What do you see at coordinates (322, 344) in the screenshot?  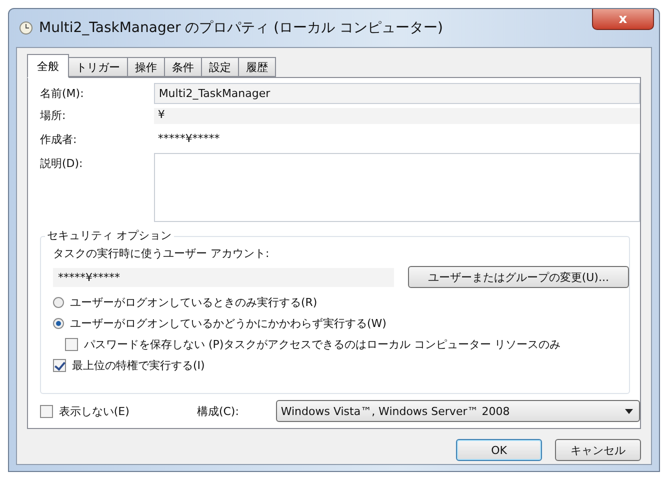 I see `option-label: パスワードを保存しない (P)タスクがアクセスできるのはローカル コンピューター リソースのみ` at bounding box center [322, 344].